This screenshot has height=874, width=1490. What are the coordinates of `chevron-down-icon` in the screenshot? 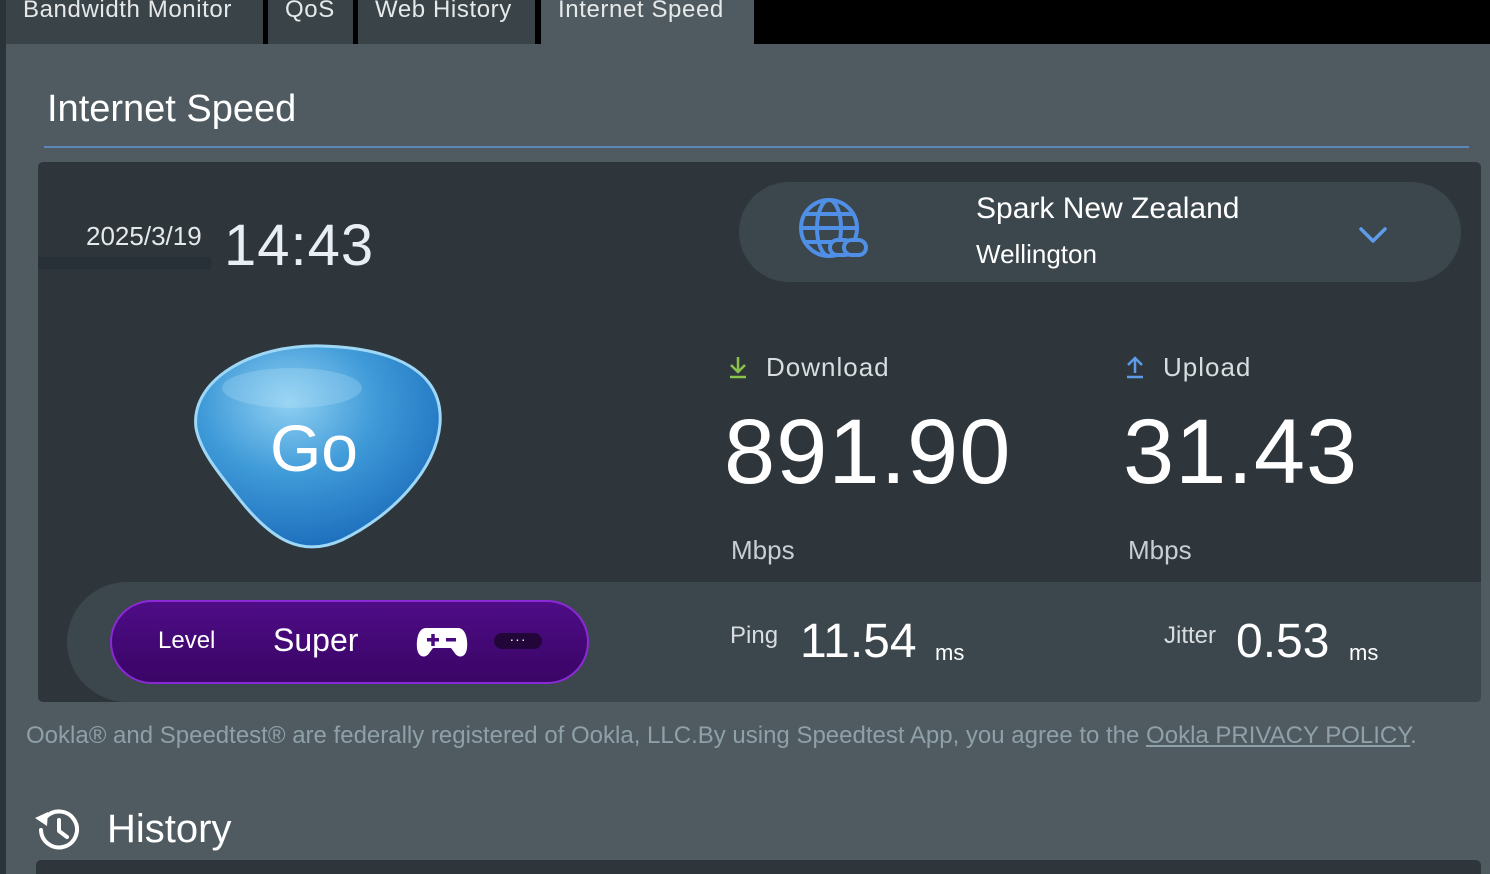 It's located at (1373, 234).